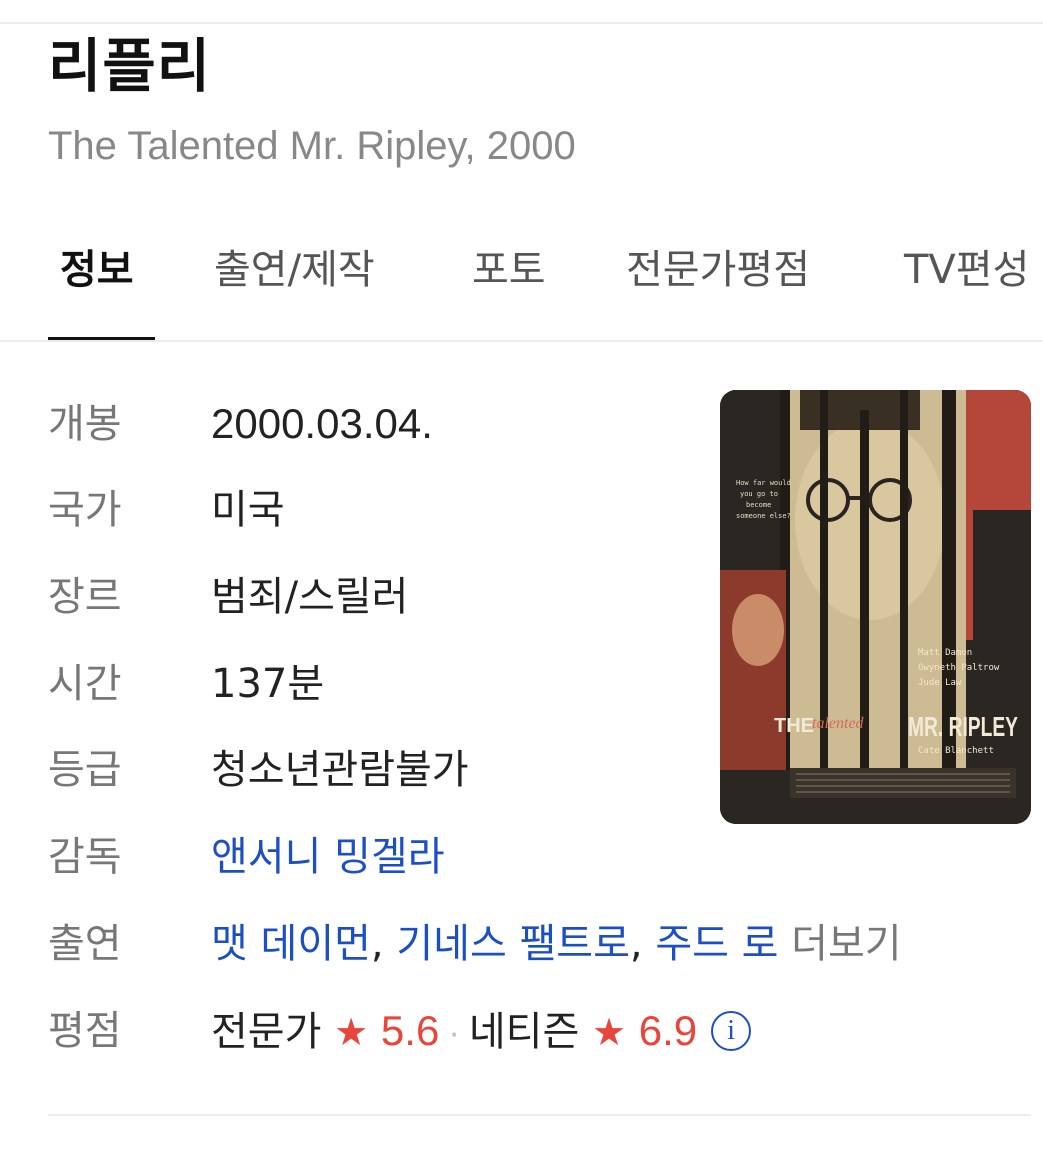  I want to click on cast-link-matt-damon: 맷 데이먼, so click(291, 944).